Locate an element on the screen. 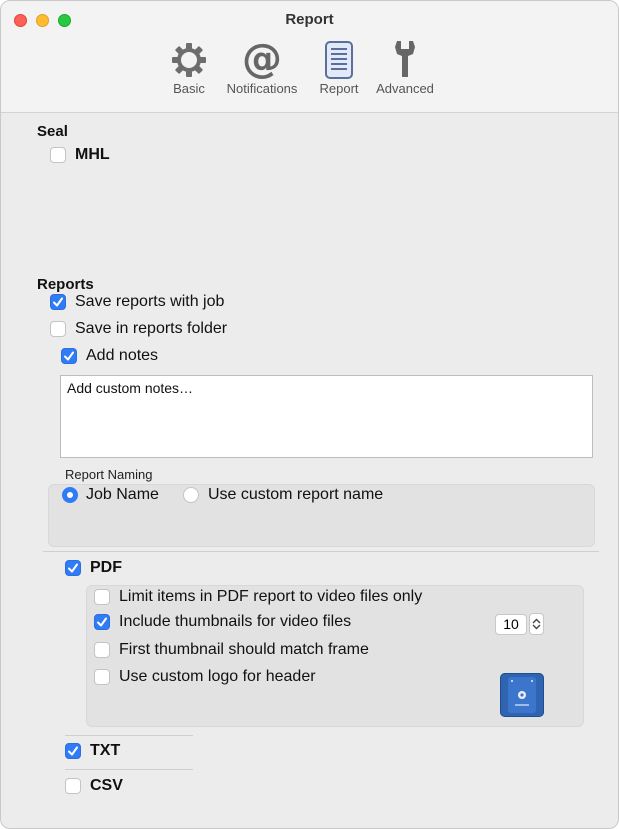 The width and height of the screenshot is (619, 829). stepper-arrows is located at coordinates (536, 624).